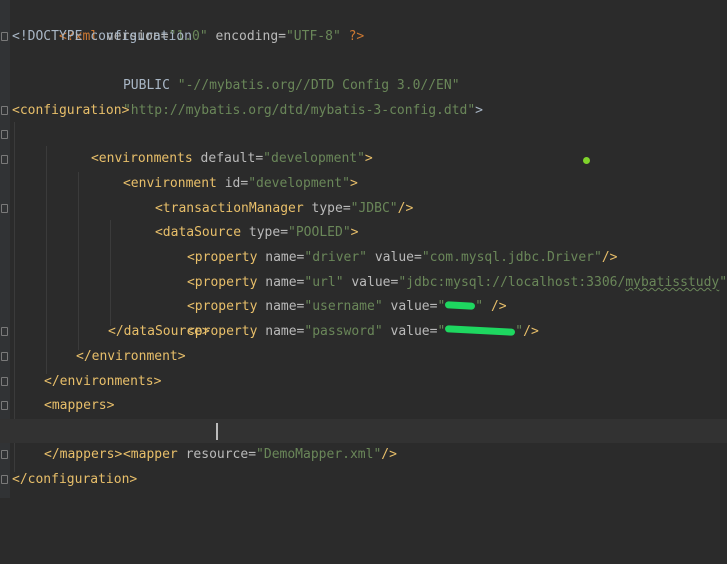 This screenshot has height=564, width=727. I want to click on xml-tag: </environment>, so click(131, 356).